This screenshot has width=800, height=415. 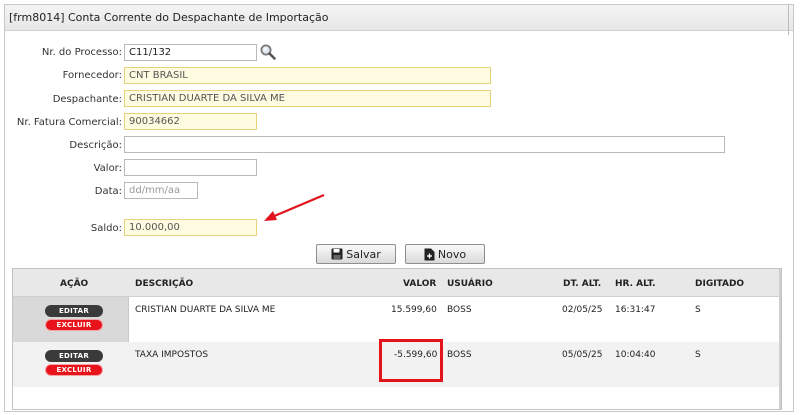 What do you see at coordinates (92, 75) in the screenshot?
I see `fornecedor-label: Fornecedor:` at bounding box center [92, 75].